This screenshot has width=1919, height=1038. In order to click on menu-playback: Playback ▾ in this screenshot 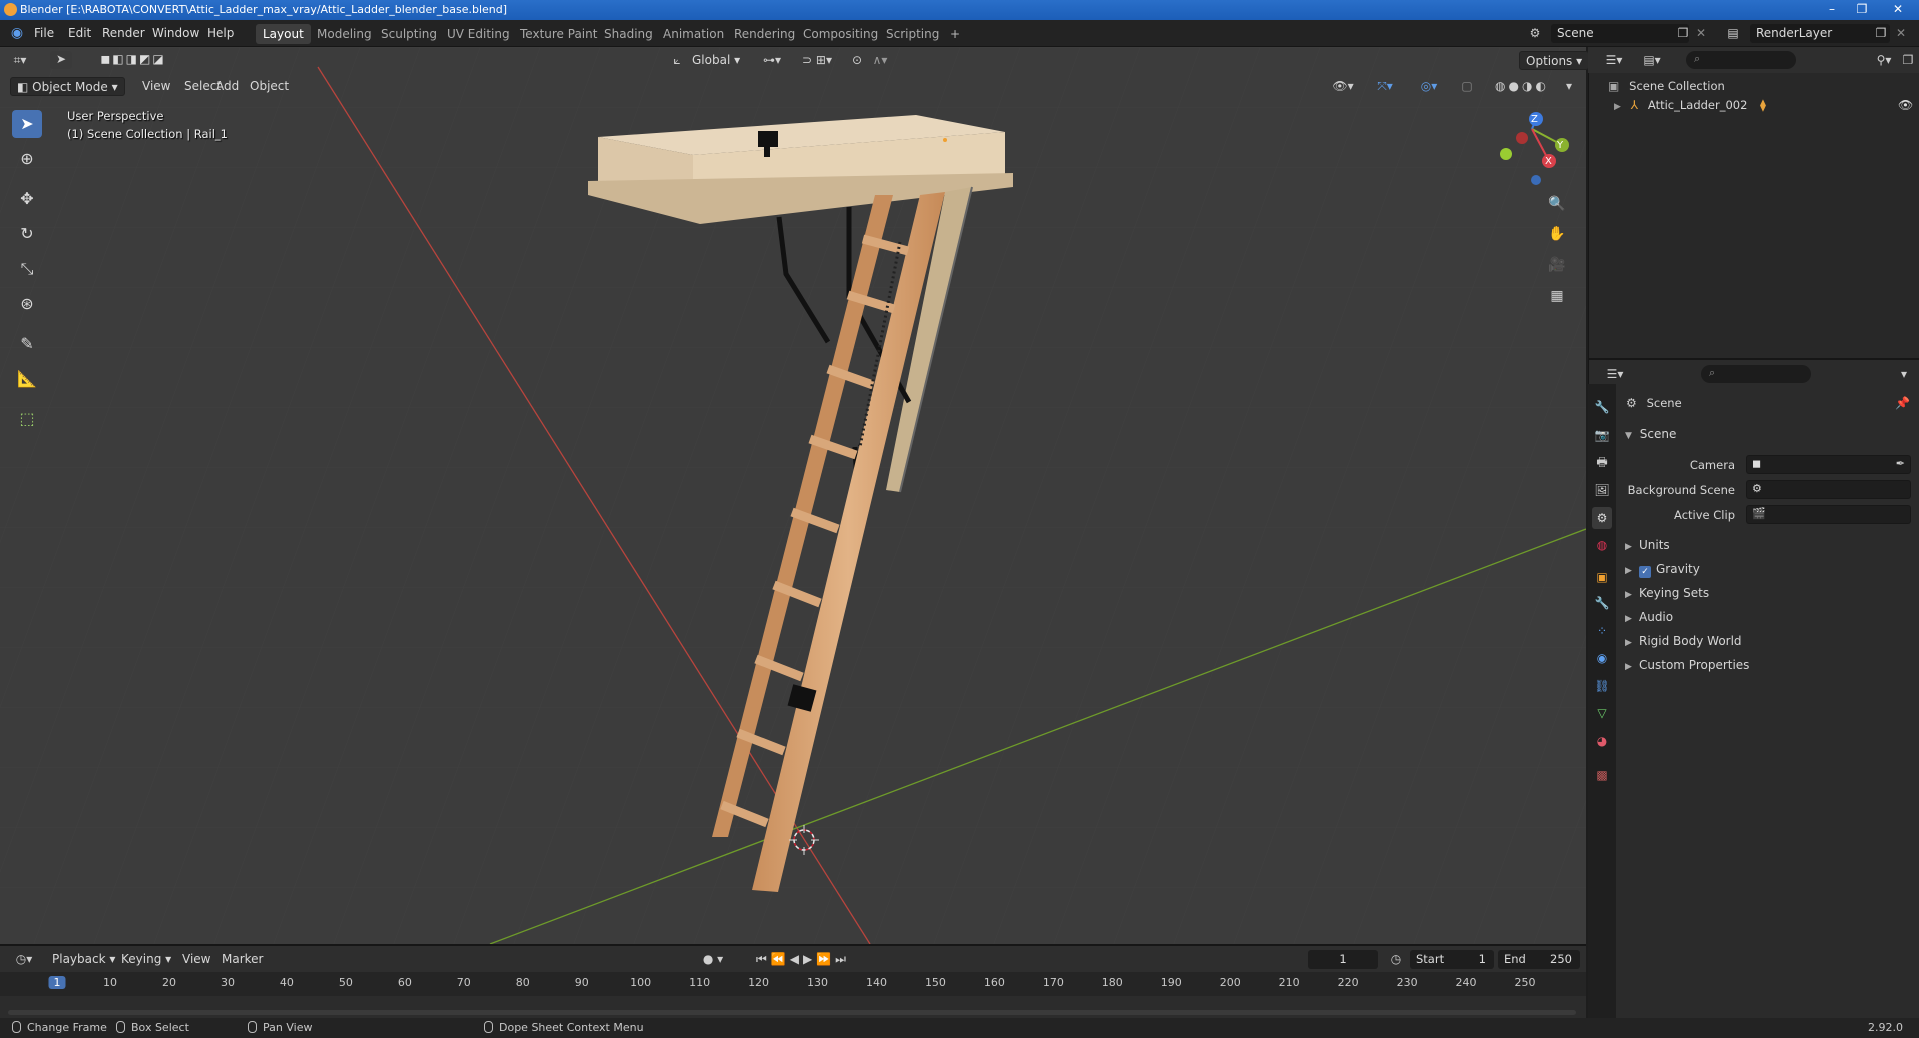, I will do `click(83, 959)`.